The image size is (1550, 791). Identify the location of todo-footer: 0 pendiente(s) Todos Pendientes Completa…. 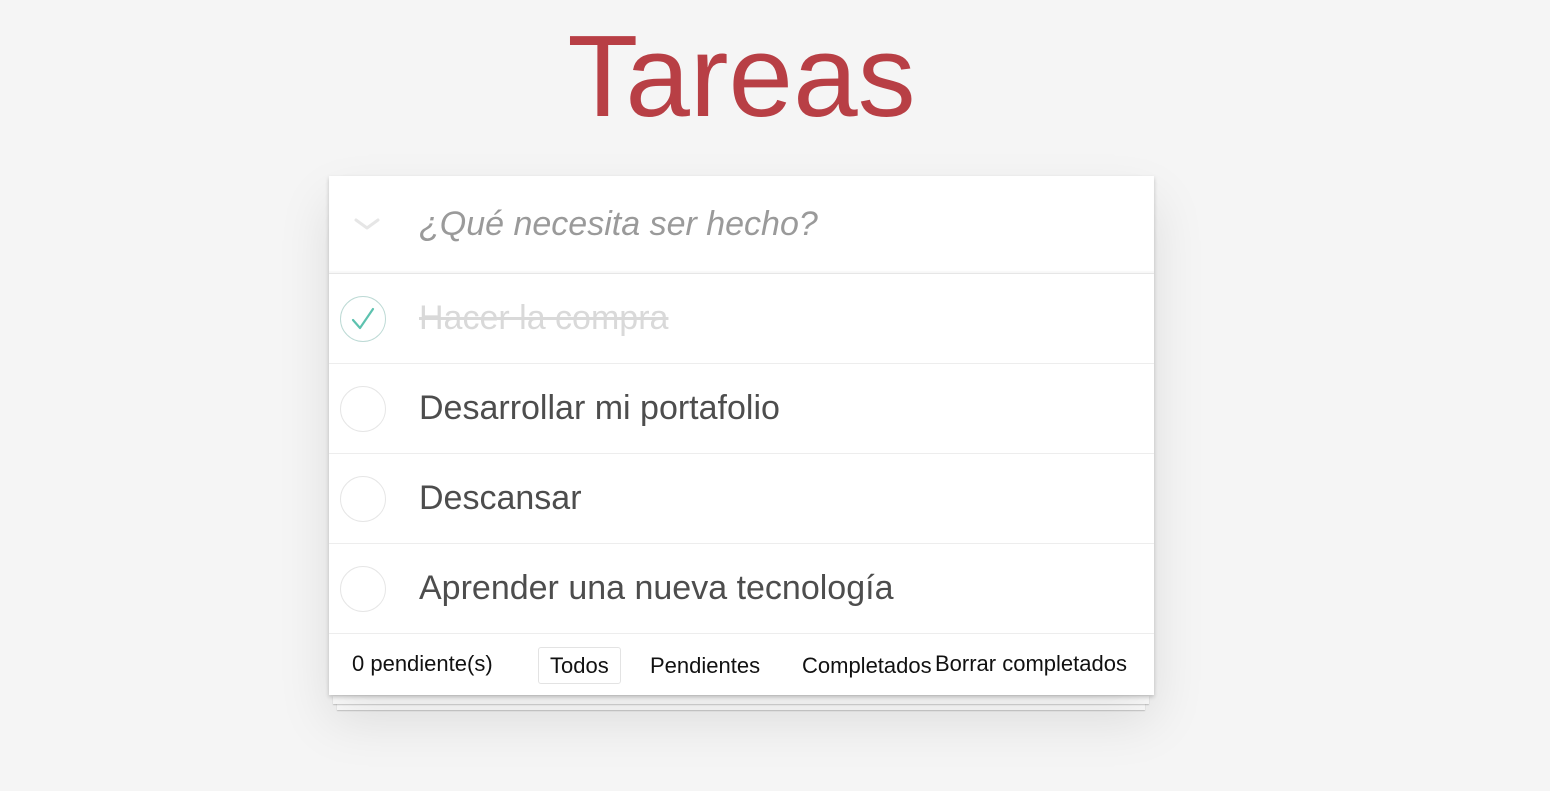
(741, 664).